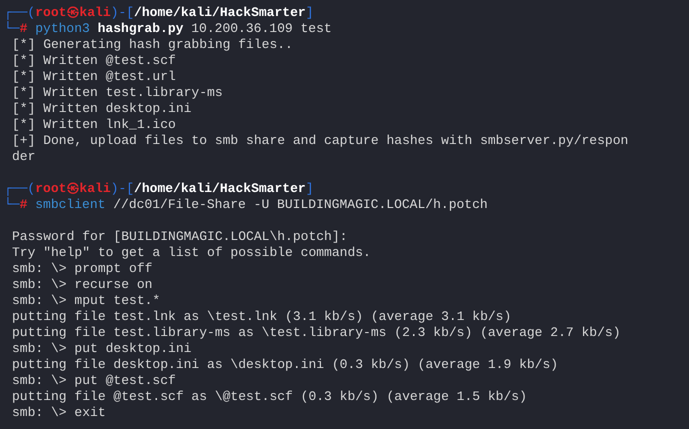 The image size is (689, 429). Describe the element at coordinates (168, 29) in the screenshot. I see `command-line: └─# python3 hashgrab.py 10.200.36.109 test` at that location.